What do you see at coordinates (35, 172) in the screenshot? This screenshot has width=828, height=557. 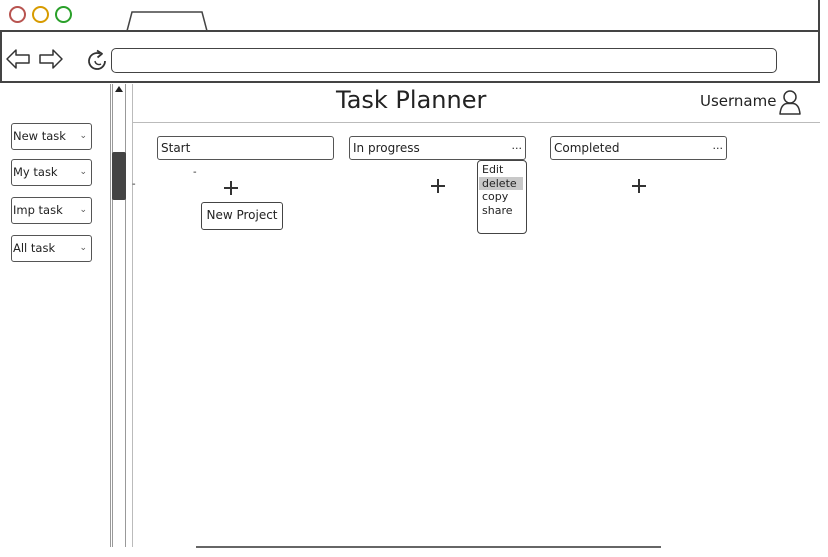 I see `sidebar-item-label: My task` at bounding box center [35, 172].